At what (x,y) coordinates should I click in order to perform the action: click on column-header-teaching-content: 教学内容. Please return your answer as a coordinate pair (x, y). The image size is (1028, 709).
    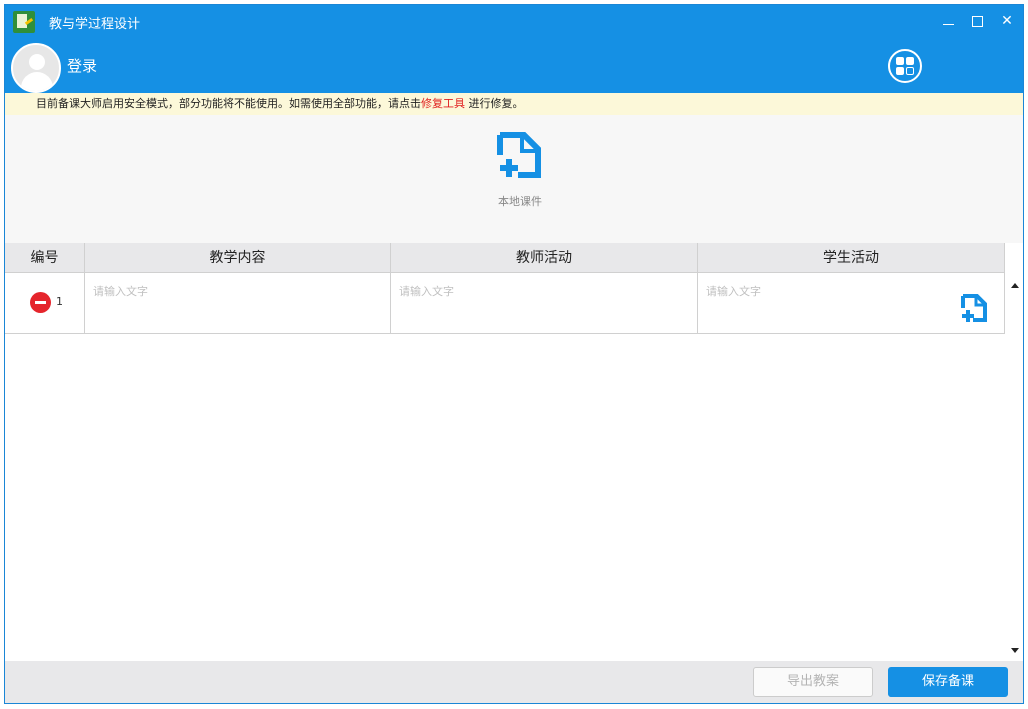
    Looking at the image, I should click on (238, 258).